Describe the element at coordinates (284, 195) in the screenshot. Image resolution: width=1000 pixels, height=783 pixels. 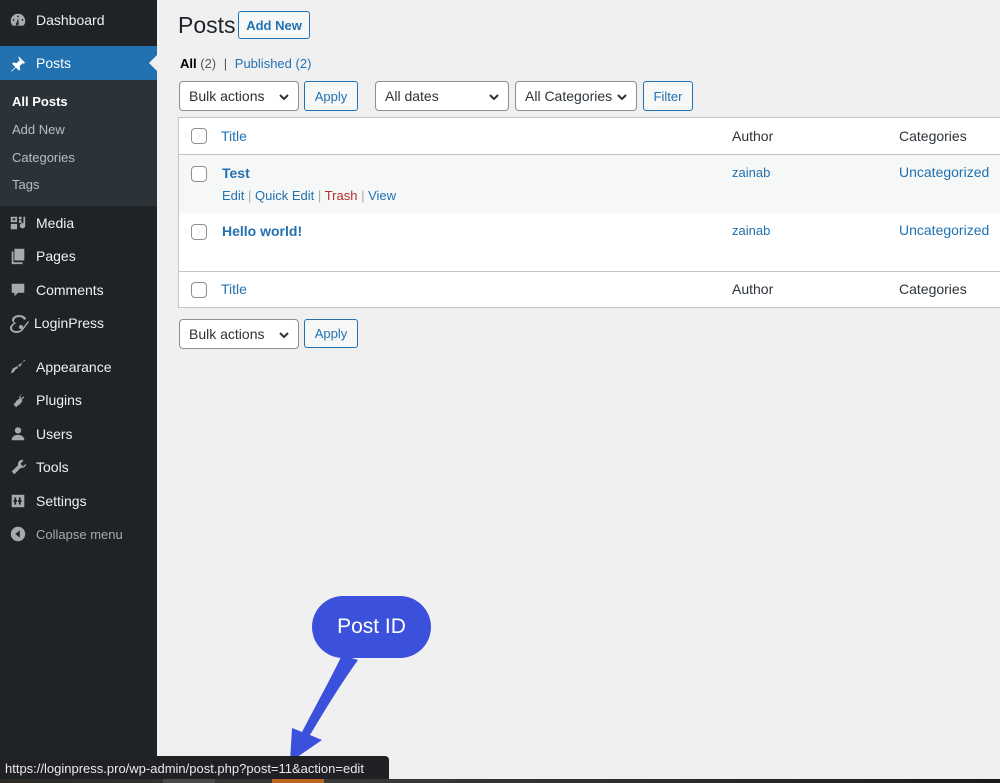
I see `quick-edit-link: Quick Edit` at that location.